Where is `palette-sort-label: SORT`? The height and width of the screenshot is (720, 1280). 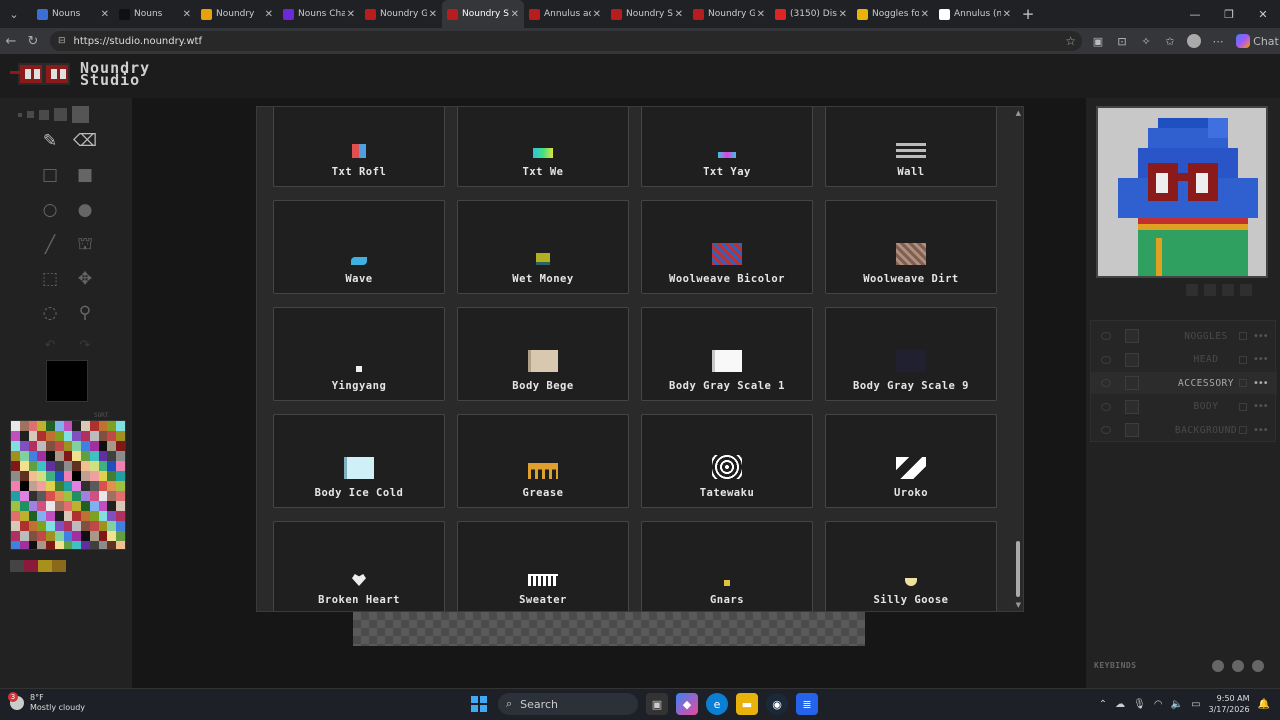
palette-sort-label: SORT is located at coordinates (101, 415).